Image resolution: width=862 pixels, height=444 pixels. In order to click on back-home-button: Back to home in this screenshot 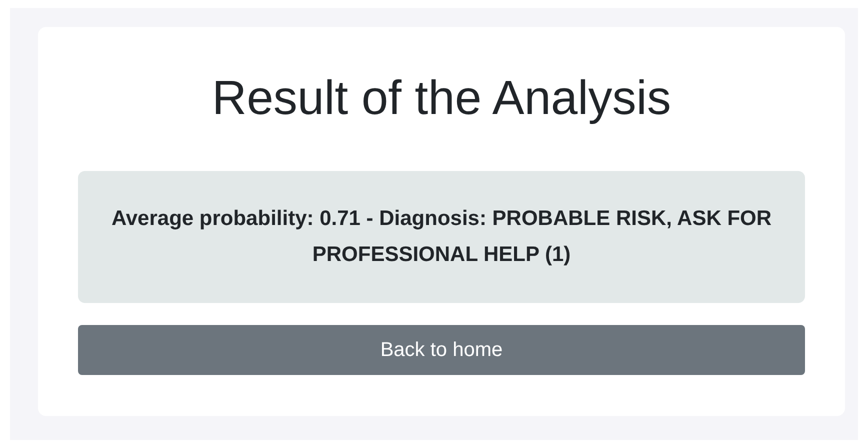, I will do `click(441, 350)`.